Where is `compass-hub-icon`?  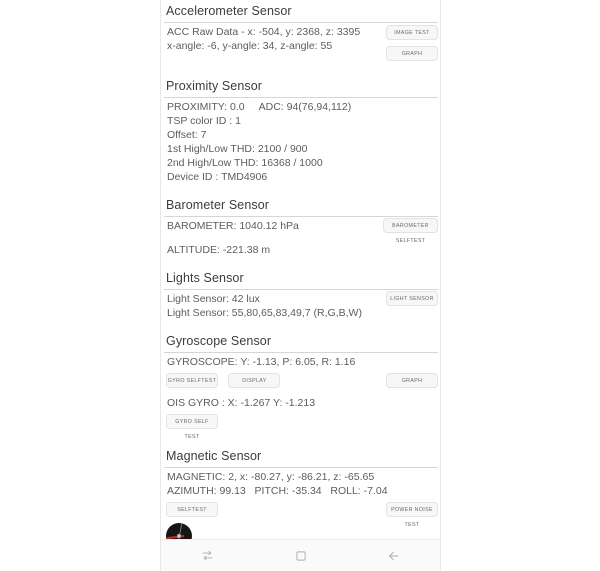 compass-hub-icon is located at coordinates (179, 536).